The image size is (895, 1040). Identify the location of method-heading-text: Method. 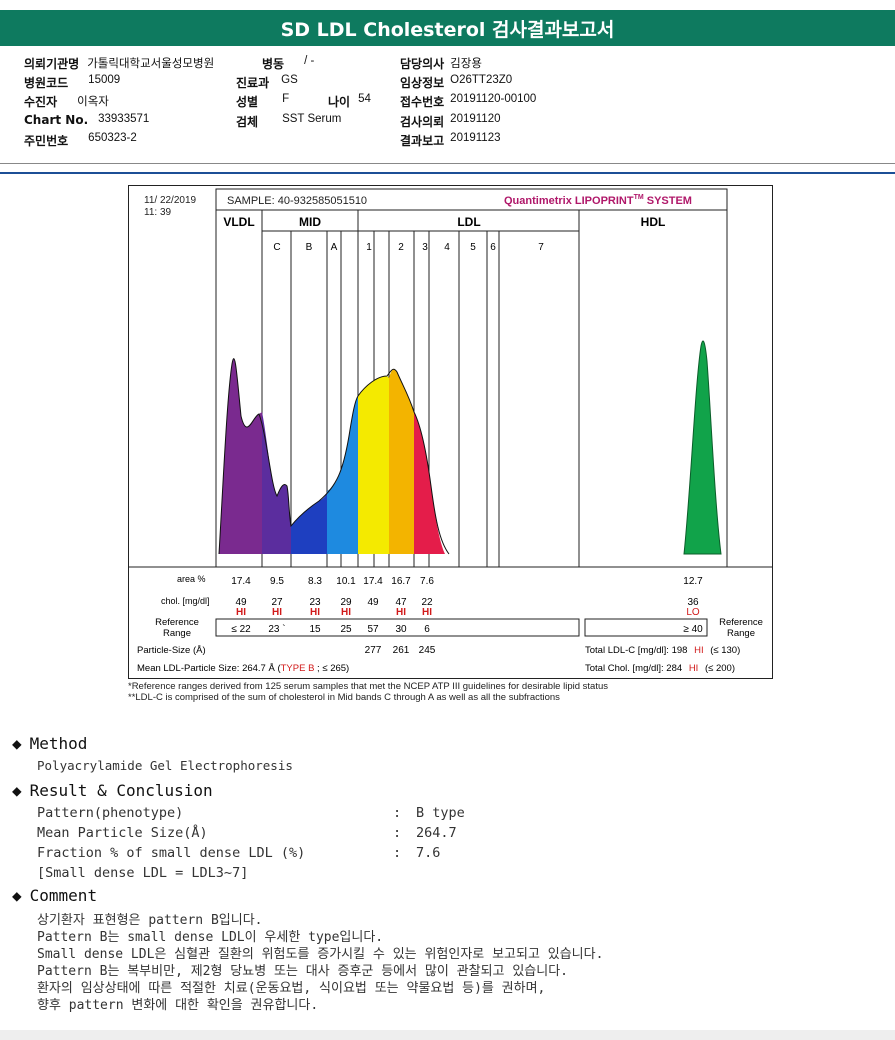
(58, 743).